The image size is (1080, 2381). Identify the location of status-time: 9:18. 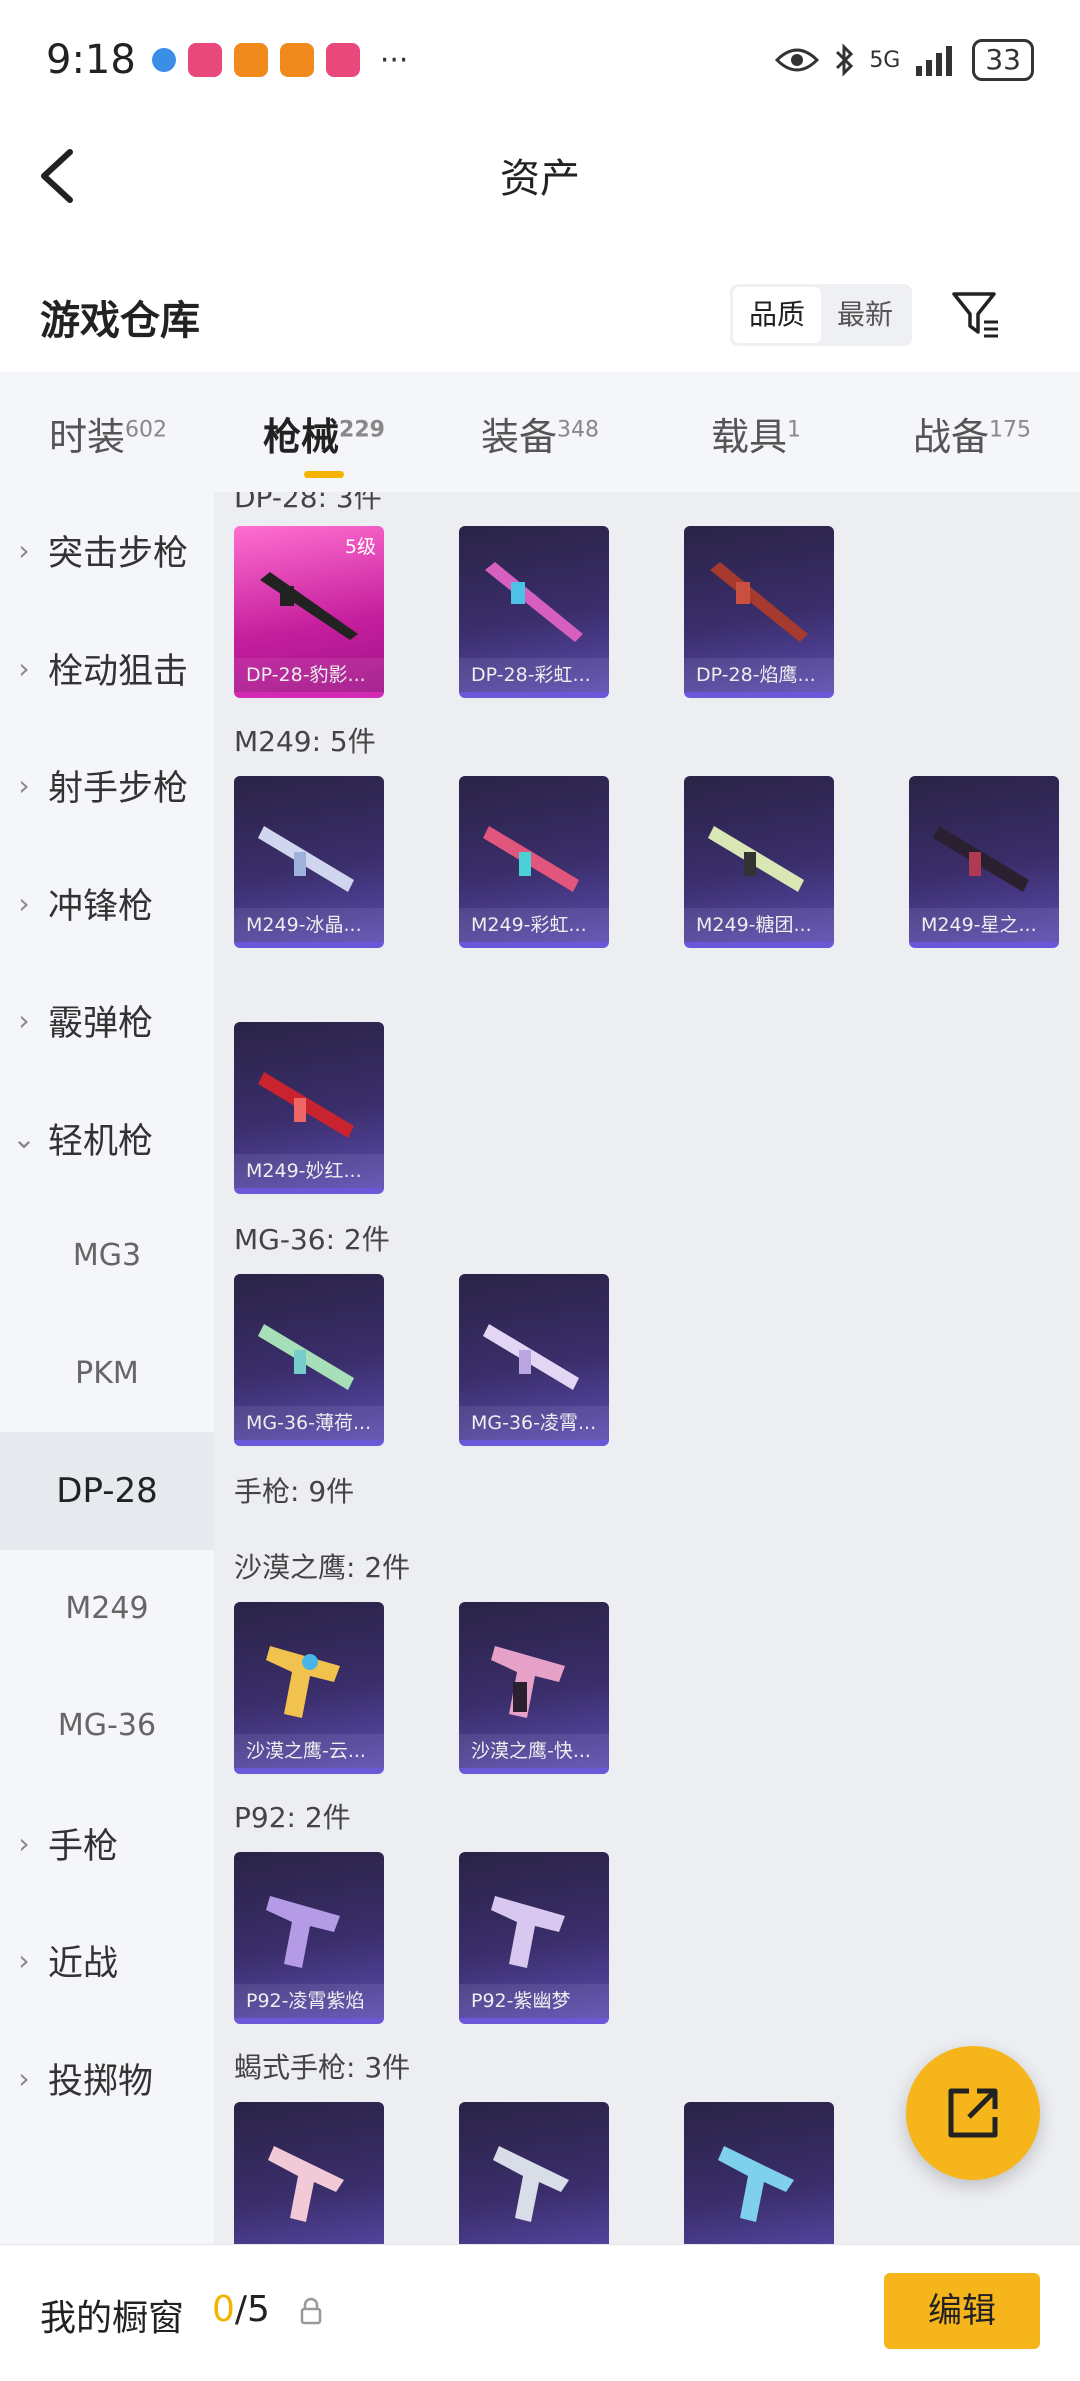
(91, 60).